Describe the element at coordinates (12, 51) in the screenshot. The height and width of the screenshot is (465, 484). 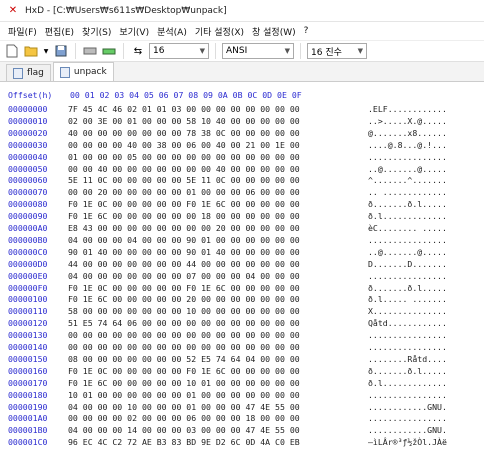
I see `new-file-icon` at that location.